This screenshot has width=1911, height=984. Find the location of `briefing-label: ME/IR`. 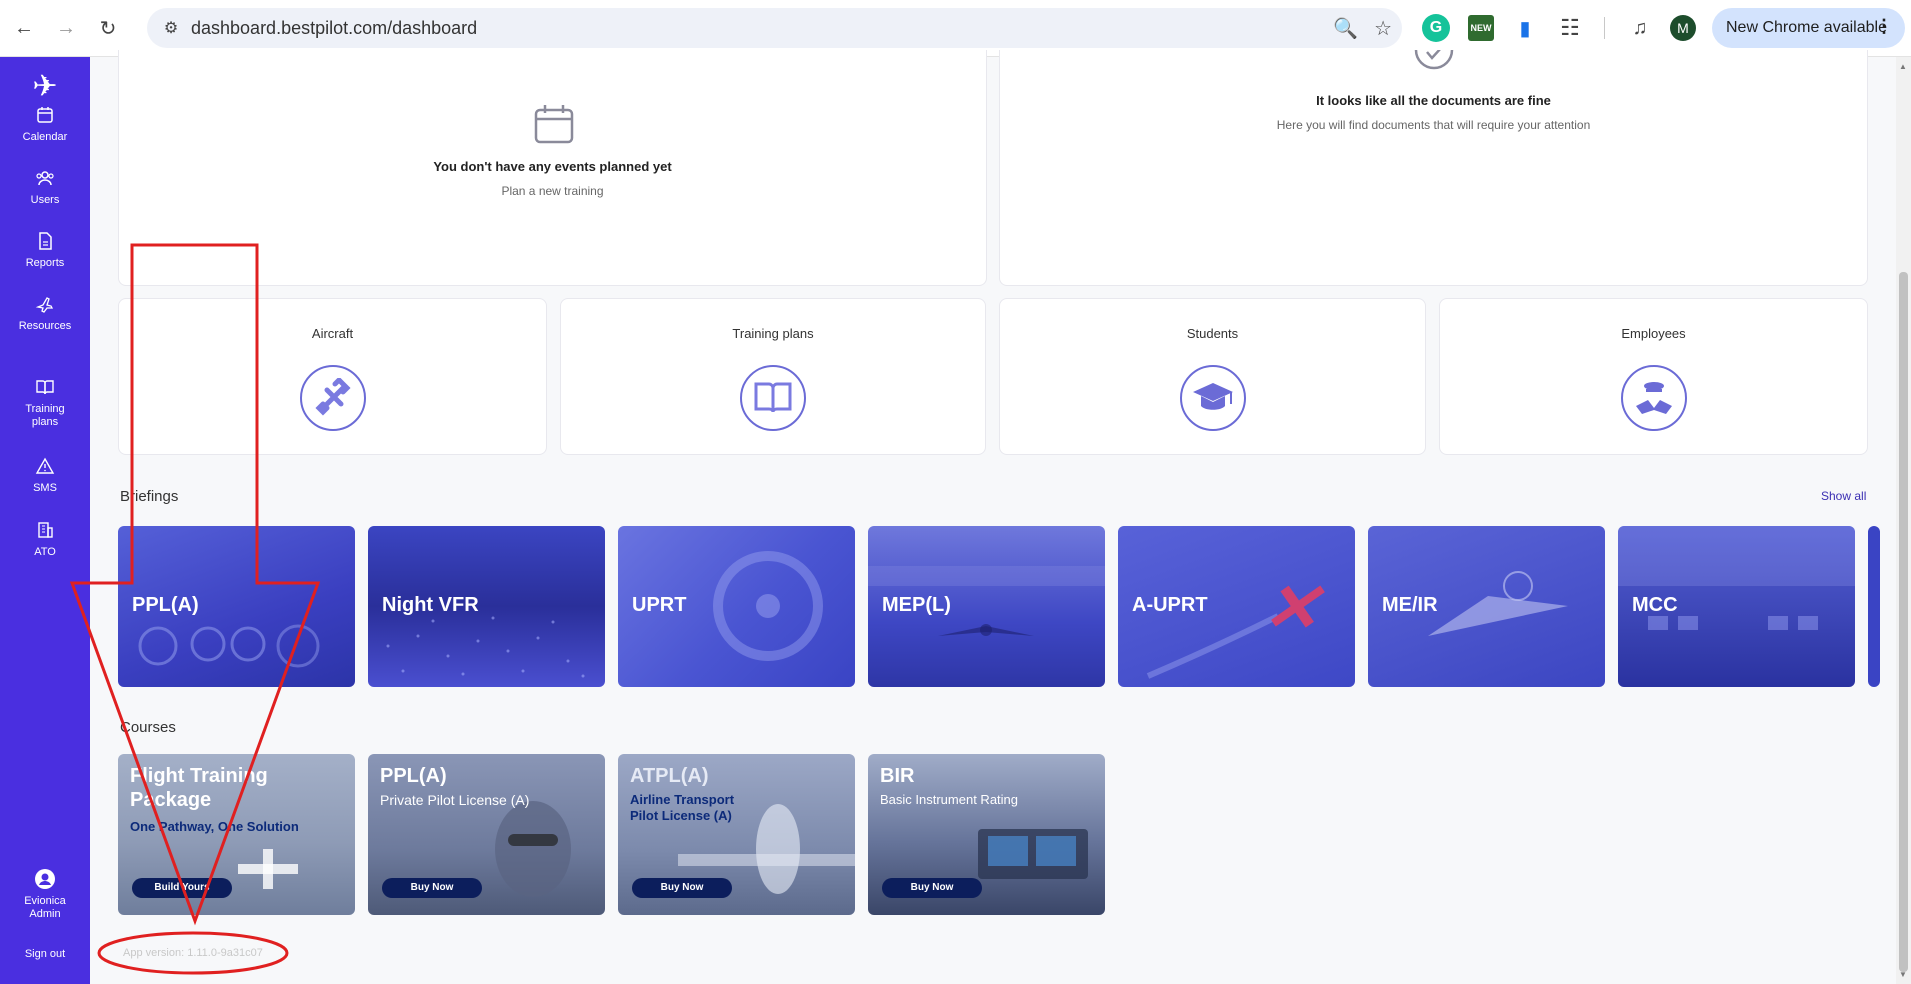

briefing-label: ME/IR is located at coordinates (1410, 605).